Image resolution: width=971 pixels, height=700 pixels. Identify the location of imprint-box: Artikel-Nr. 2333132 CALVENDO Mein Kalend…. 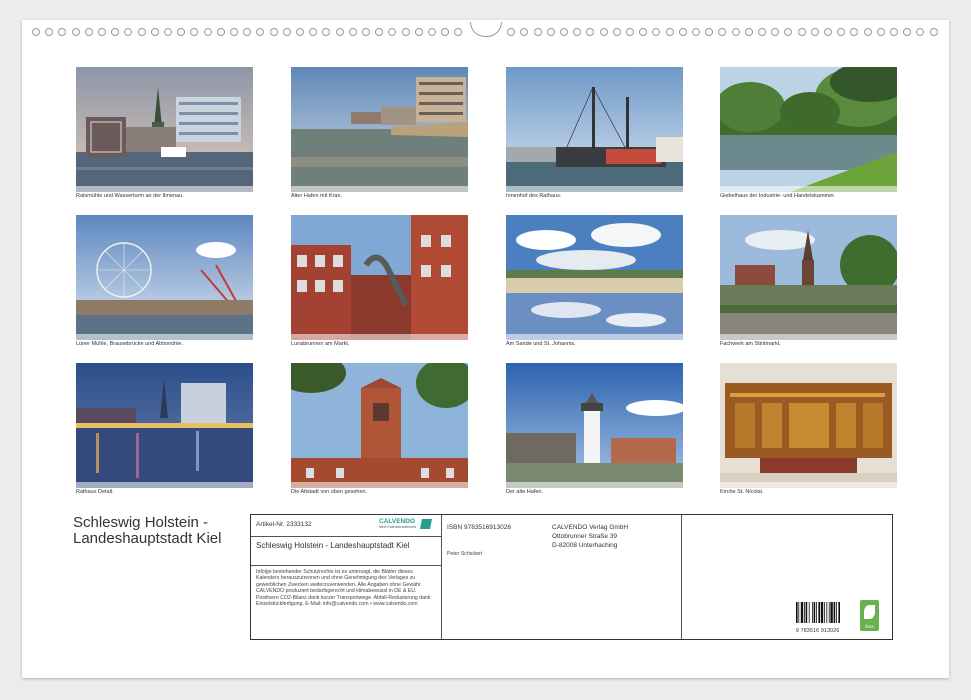
(571, 577).